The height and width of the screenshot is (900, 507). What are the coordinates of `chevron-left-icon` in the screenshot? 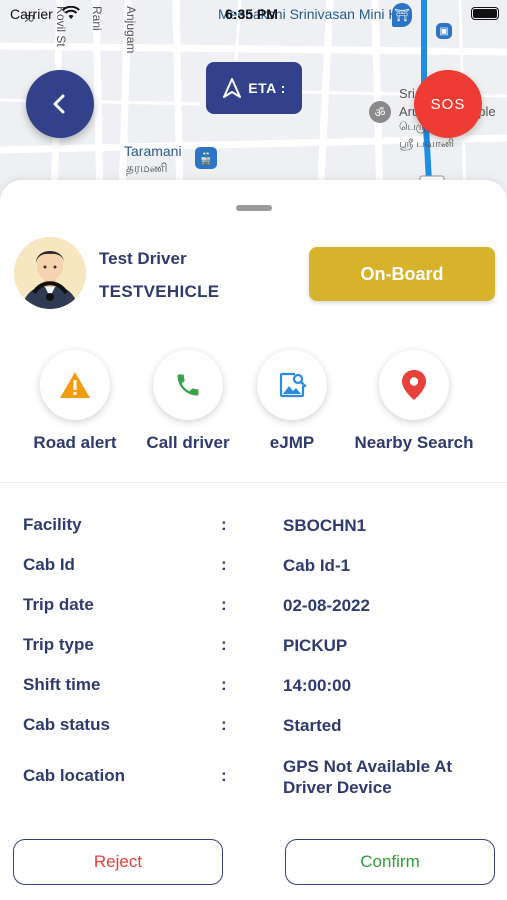 It's located at (59, 104).